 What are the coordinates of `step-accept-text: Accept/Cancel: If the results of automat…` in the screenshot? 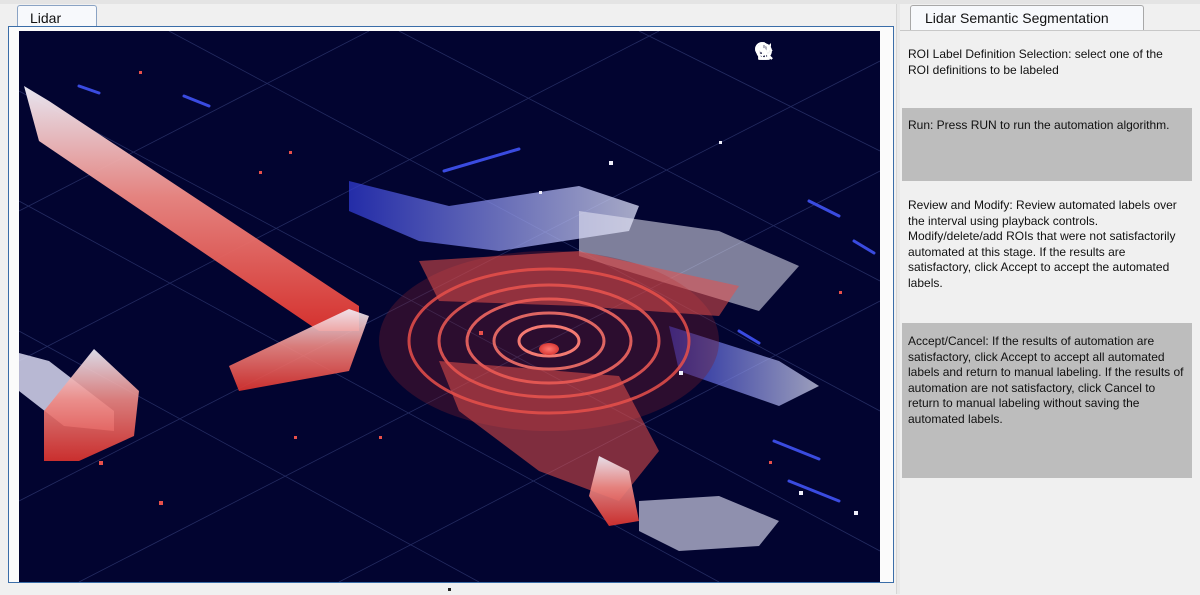 It's located at (1046, 380).